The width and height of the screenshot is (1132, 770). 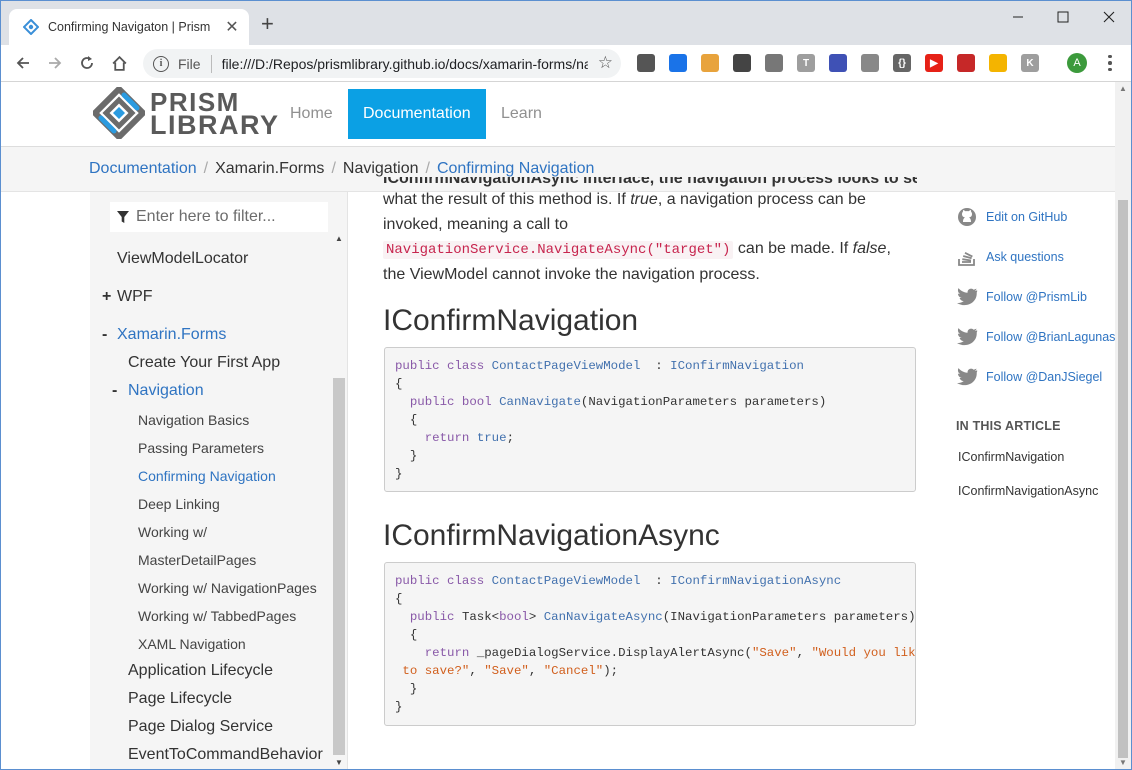 I want to click on nav-learn: Learn, so click(x=521, y=114).